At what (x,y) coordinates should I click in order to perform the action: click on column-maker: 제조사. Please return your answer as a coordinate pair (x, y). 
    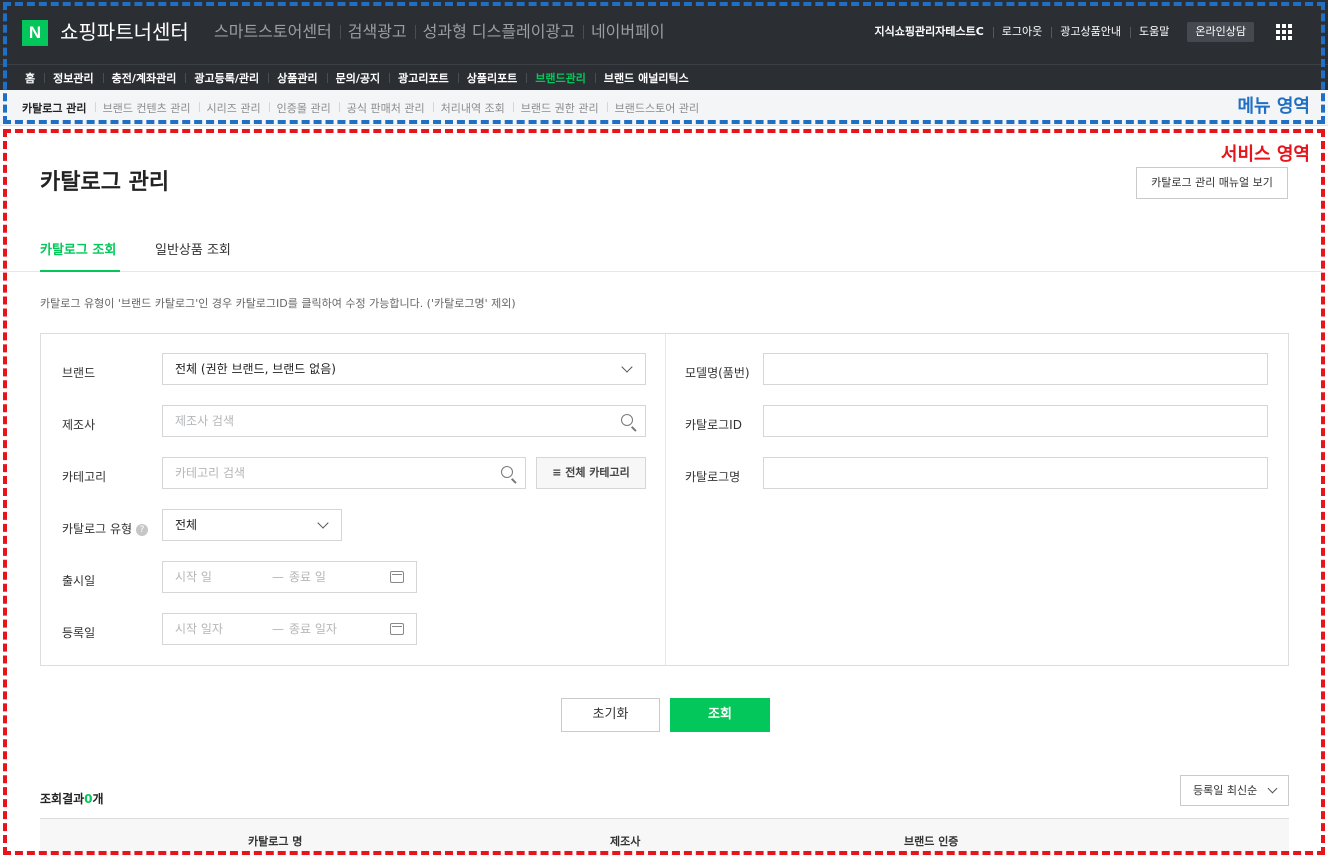
    Looking at the image, I should click on (625, 841).